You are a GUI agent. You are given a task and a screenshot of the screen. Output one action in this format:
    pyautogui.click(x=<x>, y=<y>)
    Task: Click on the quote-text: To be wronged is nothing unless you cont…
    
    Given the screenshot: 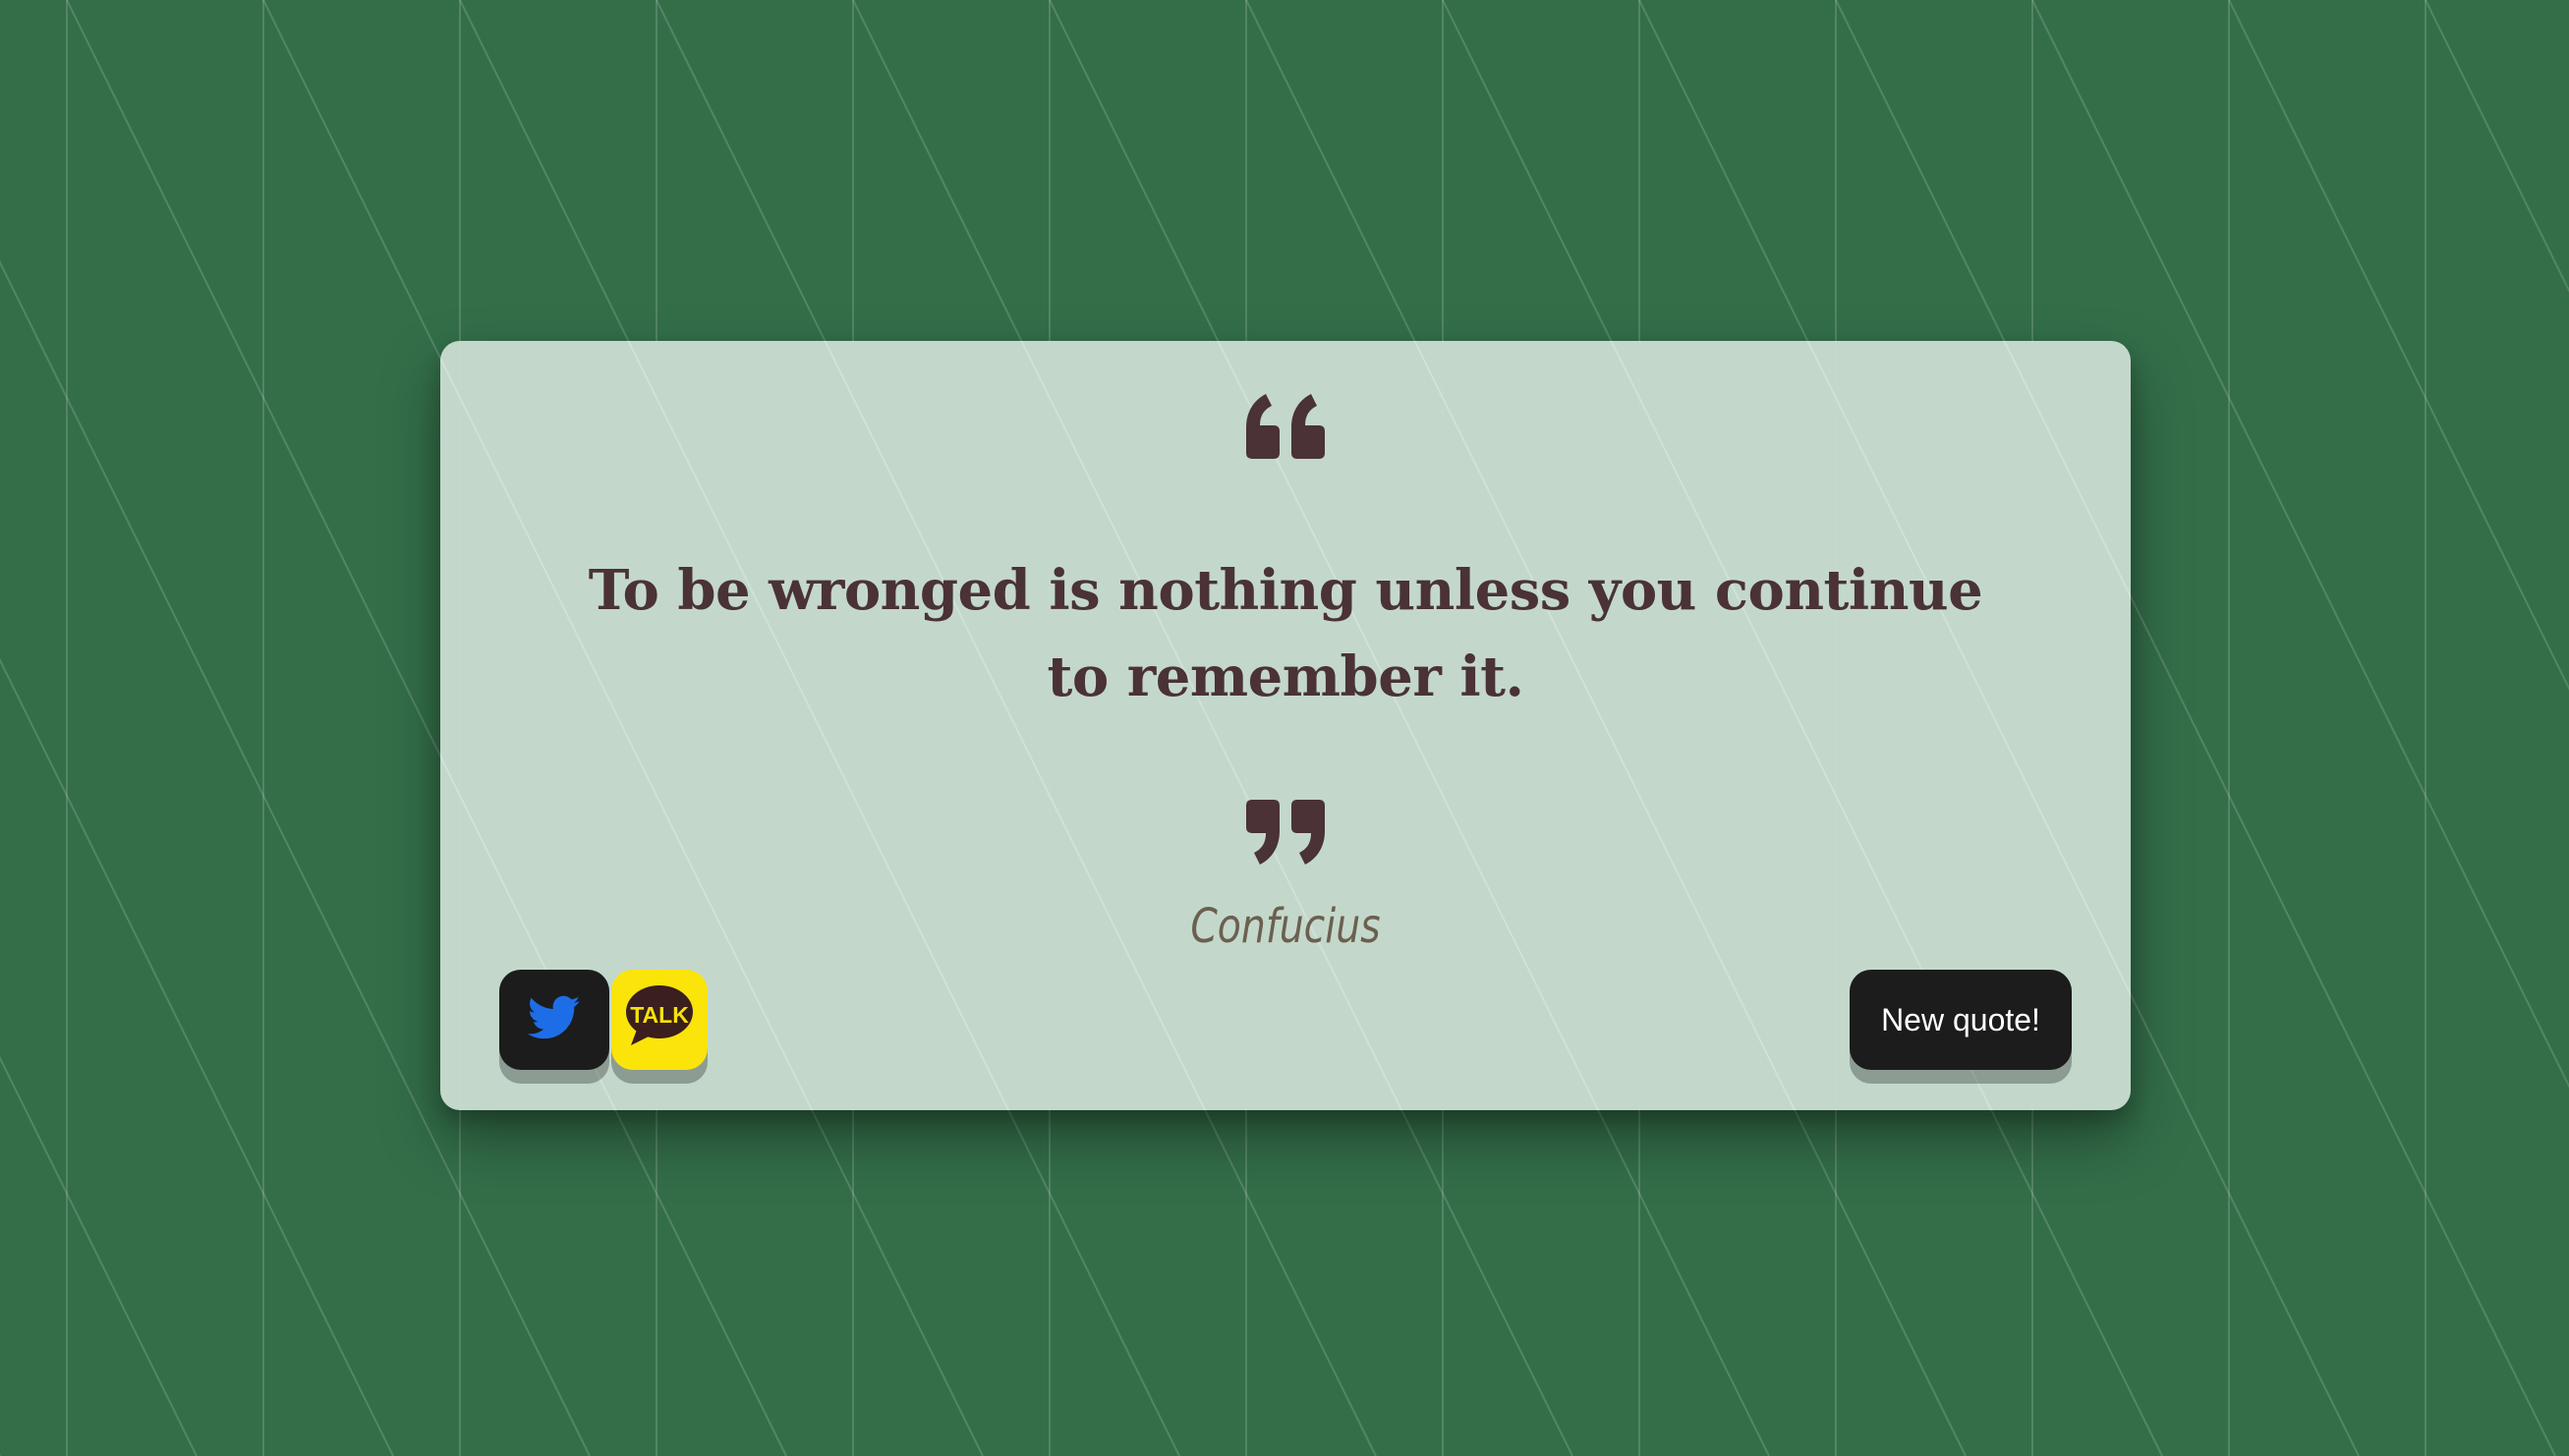 What is the action you would take?
    pyautogui.click(x=1286, y=633)
    